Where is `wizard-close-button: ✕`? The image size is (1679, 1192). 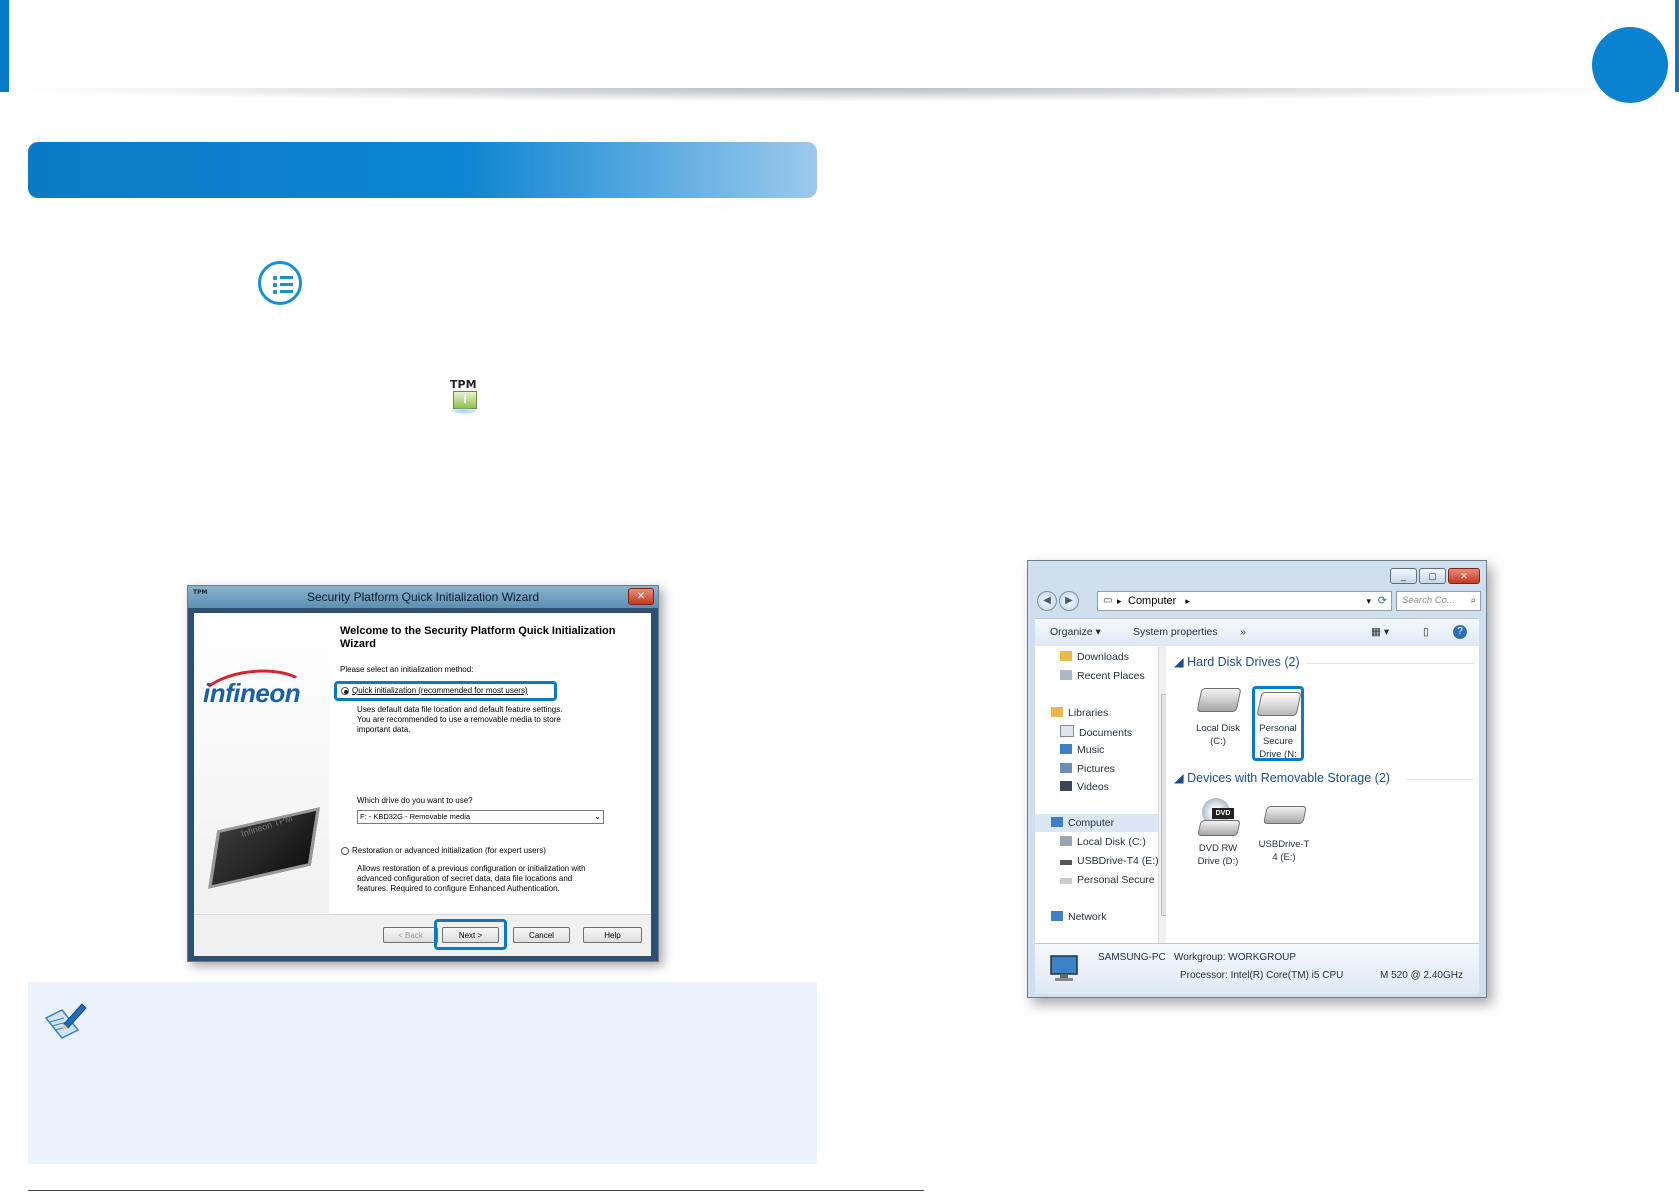 wizard-close-button: ✕ is located at coordinates (641, 596).